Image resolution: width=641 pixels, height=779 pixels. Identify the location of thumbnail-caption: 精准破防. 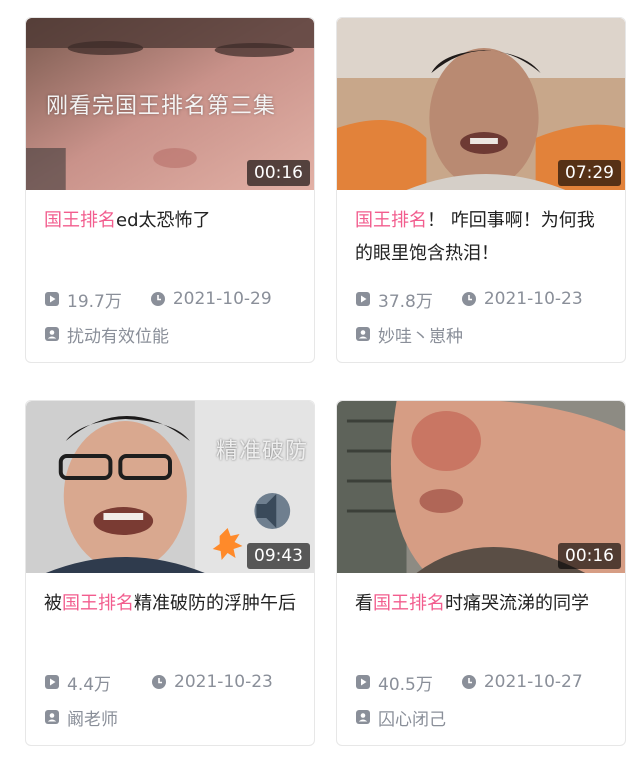
(261, 451).